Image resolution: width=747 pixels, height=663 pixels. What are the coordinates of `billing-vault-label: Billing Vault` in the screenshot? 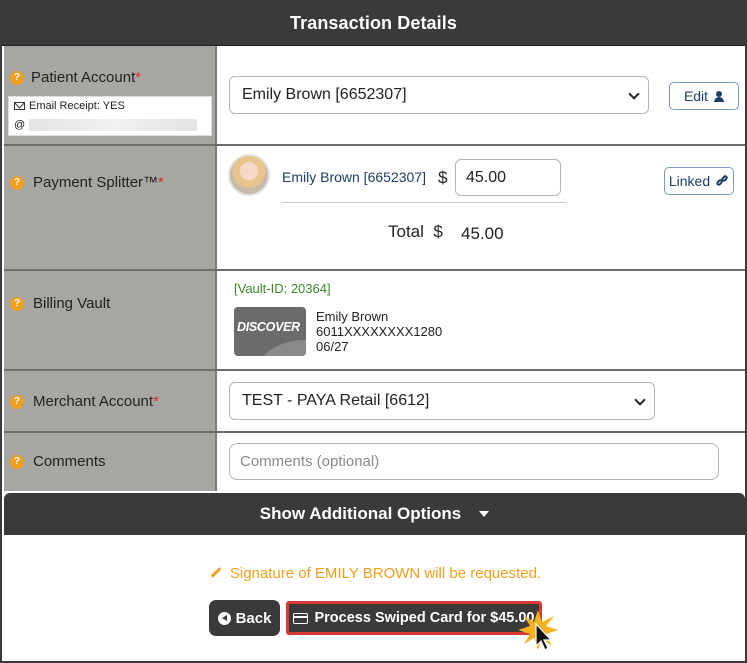 It's located at (72, 303).